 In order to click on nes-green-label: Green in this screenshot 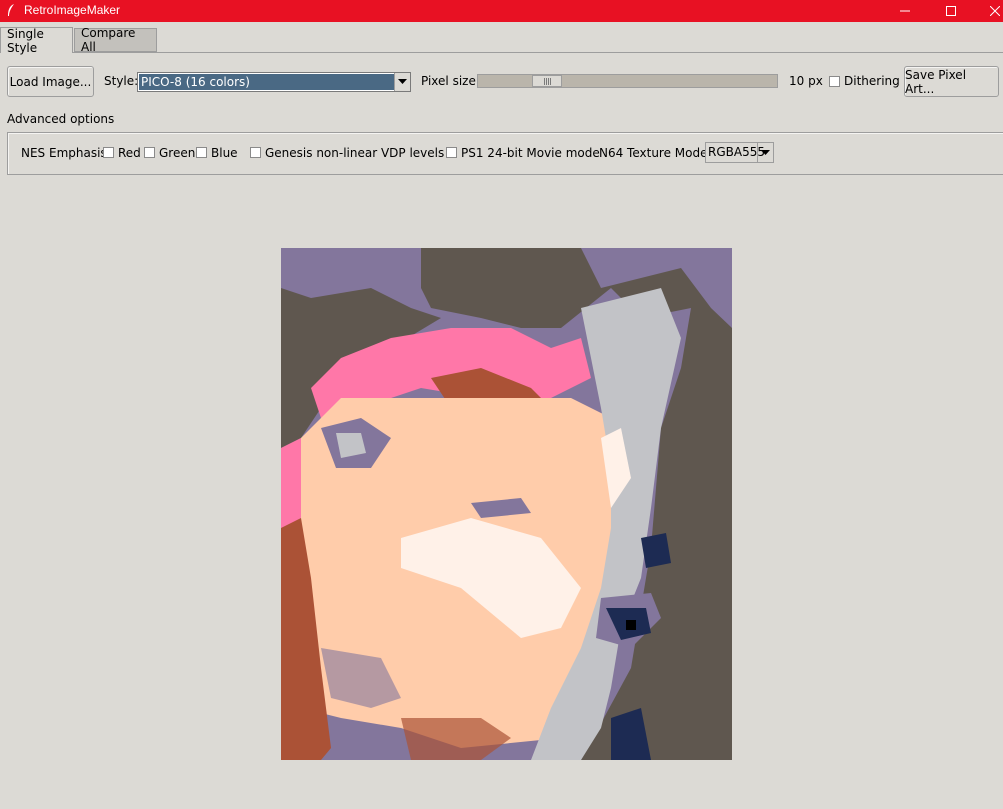, I will do `click(177, 153)`.